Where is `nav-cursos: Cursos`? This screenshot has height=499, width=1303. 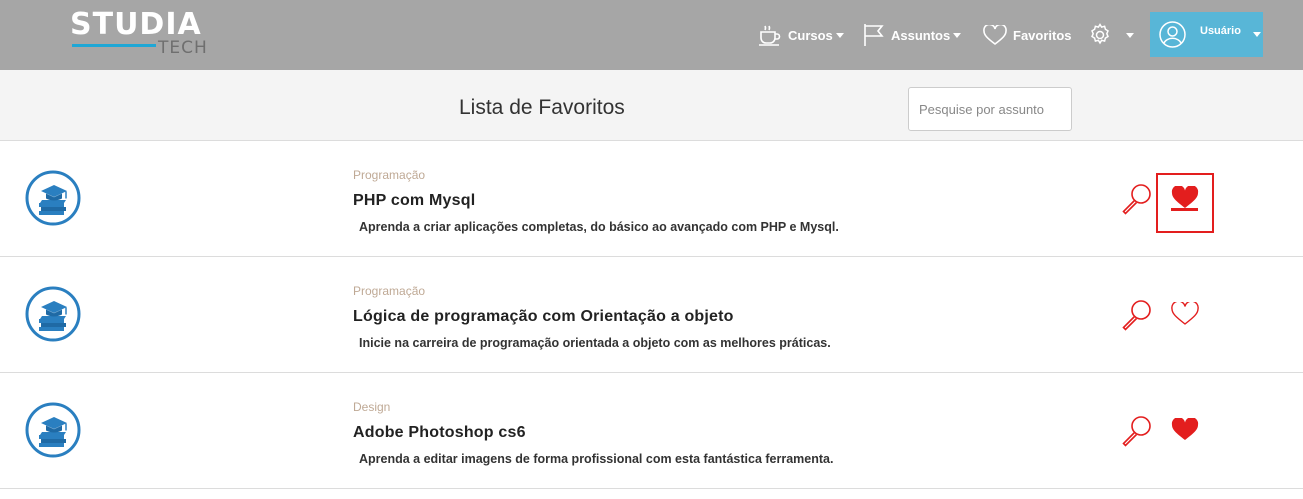
nav-cursos: Cursos is located at coordinates (801, 35).